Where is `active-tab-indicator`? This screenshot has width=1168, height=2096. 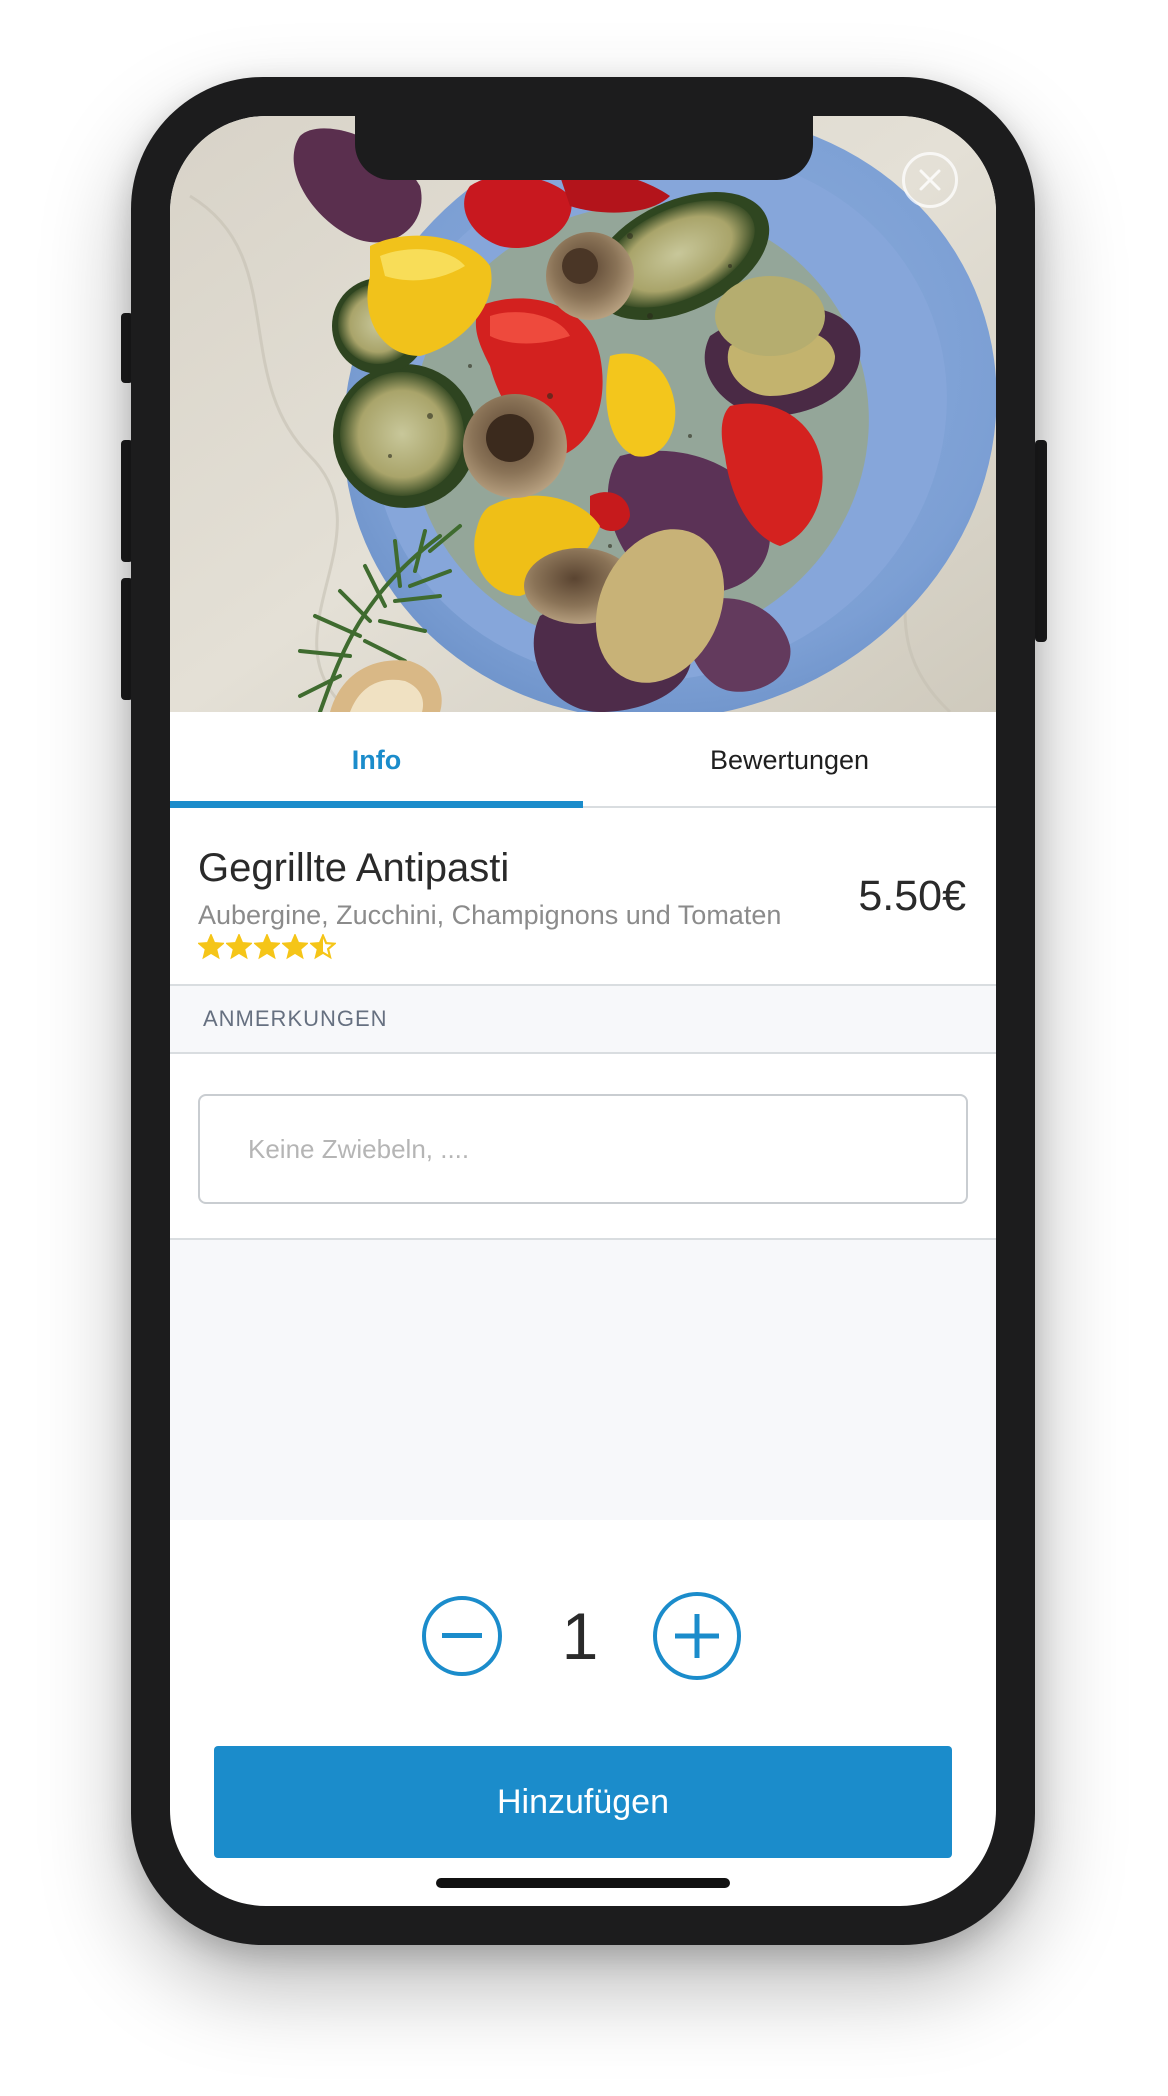 active-tab-indicator is located at coordinates (376, 804).